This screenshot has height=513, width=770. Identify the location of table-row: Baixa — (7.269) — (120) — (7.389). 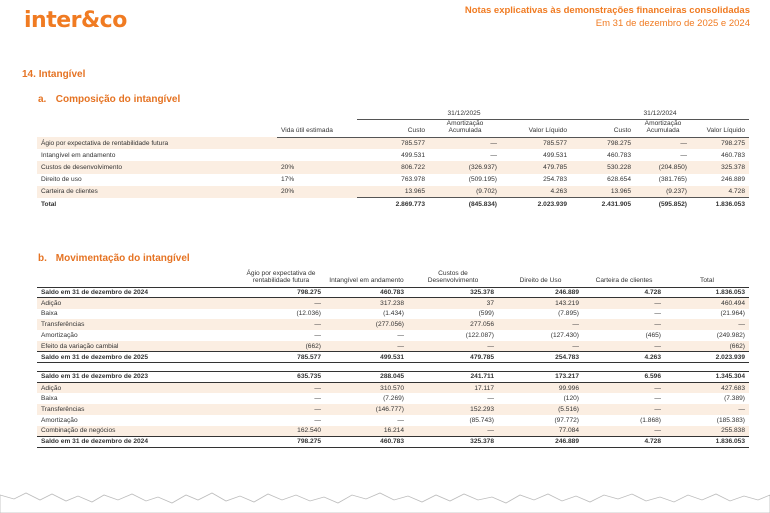
(393, 398).